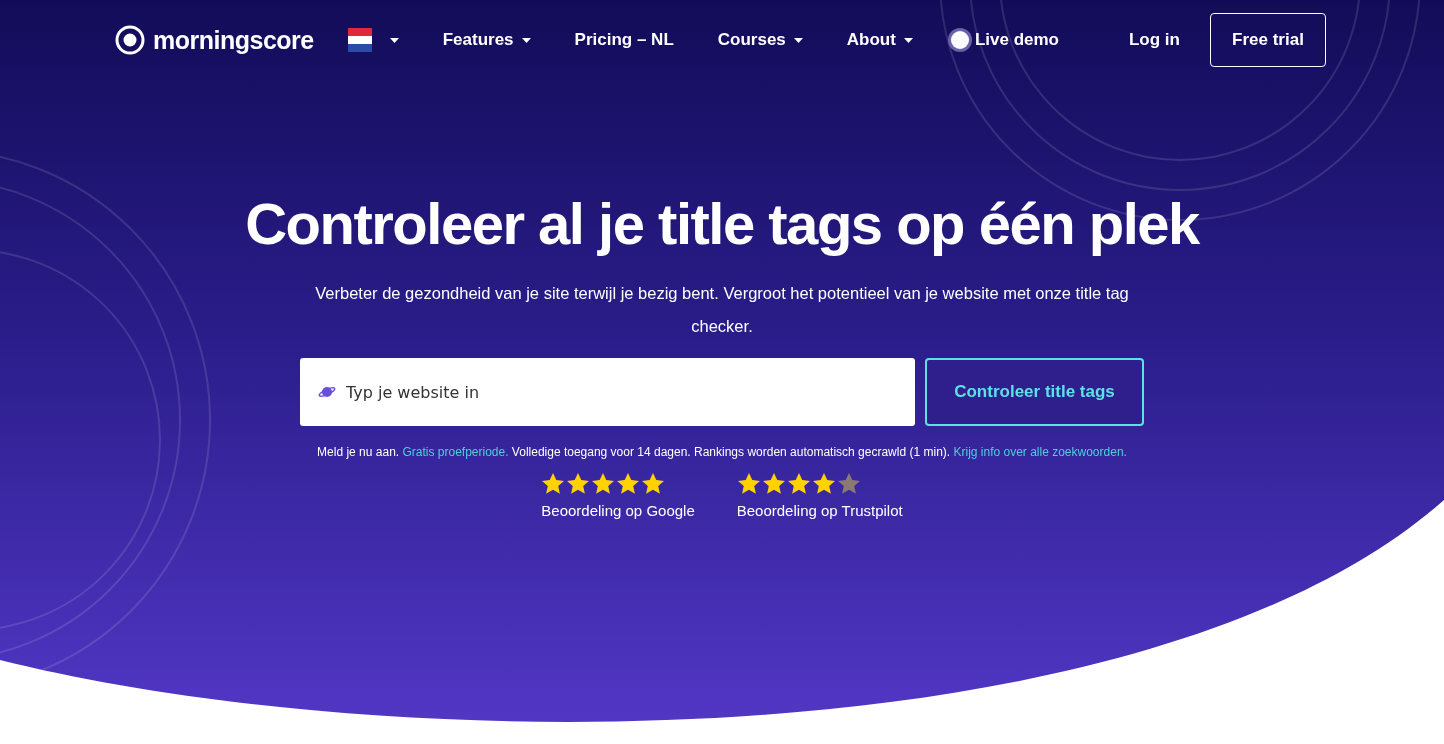 The height and width of the screenshot is (744, 1444). Describe the element at coordinates (1267, 40) in the screenshot. I see `free-trial-button: Free trial` at that location.